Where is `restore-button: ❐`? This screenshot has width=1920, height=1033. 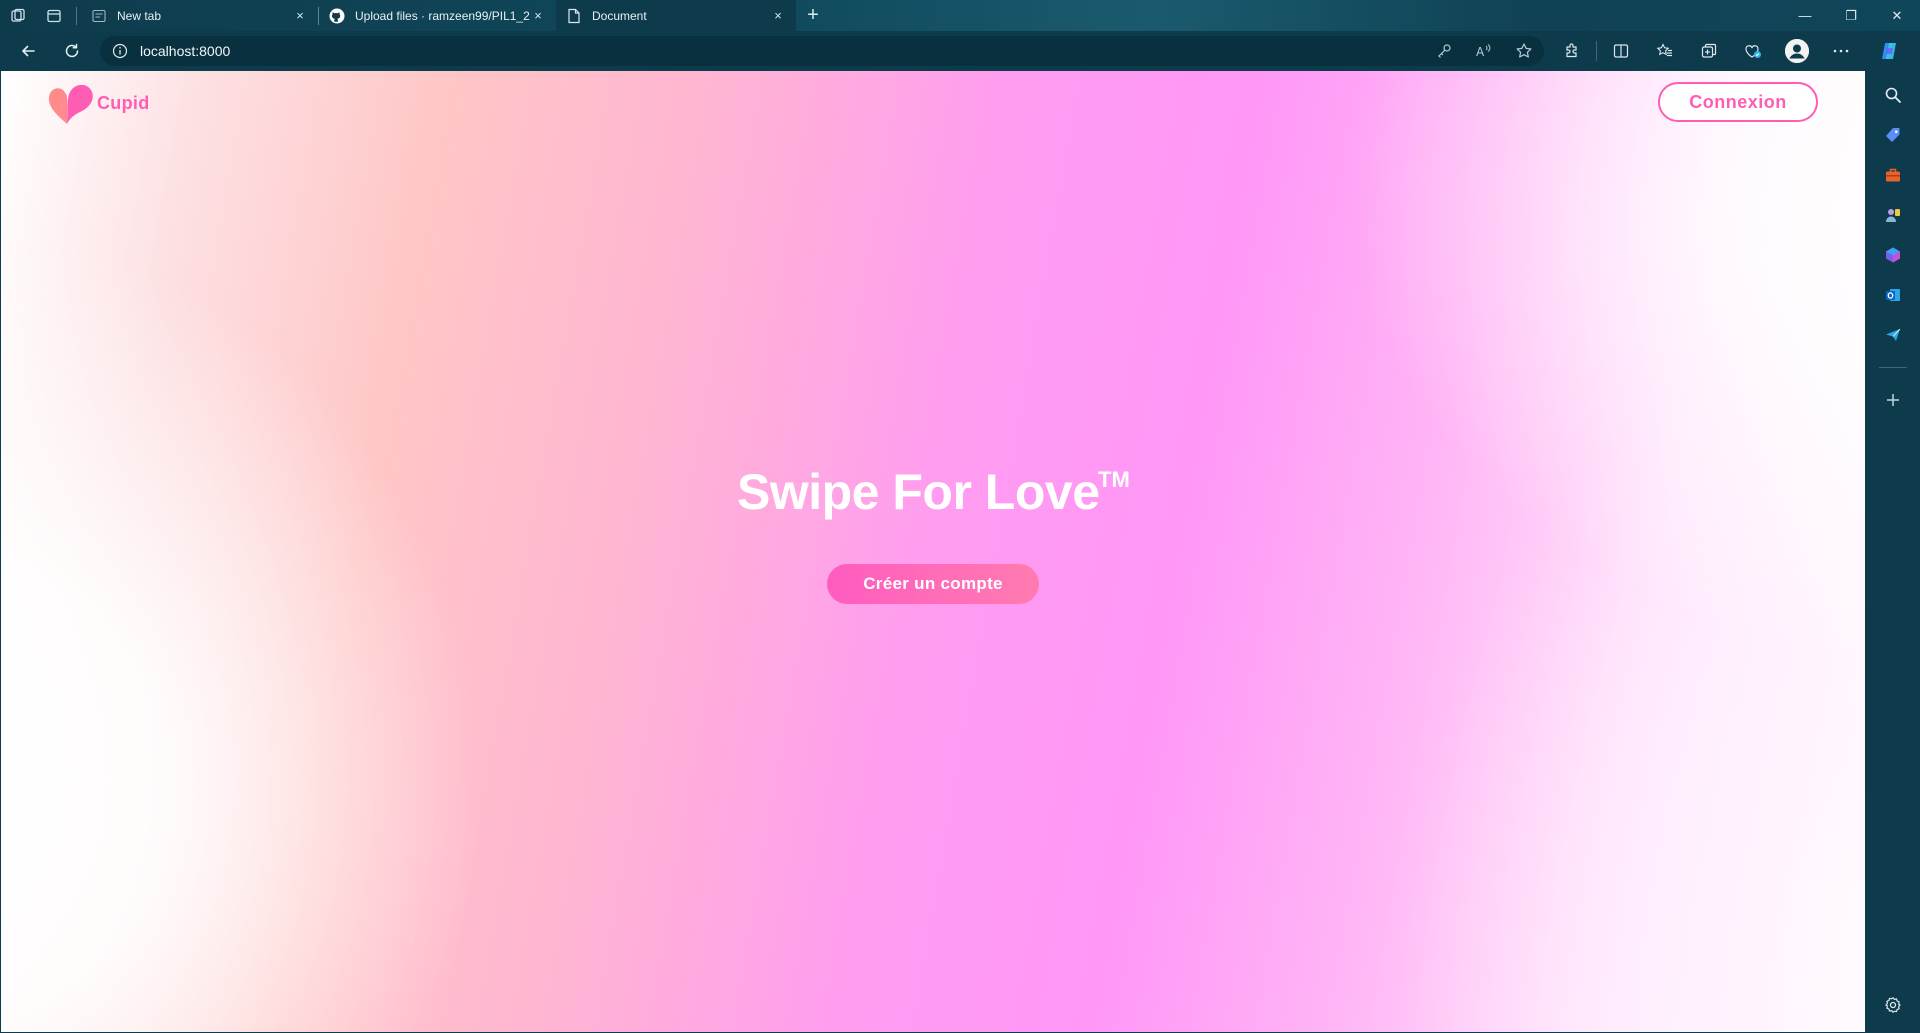
restore-button: ❐ is located at coordinates (1851, 15).